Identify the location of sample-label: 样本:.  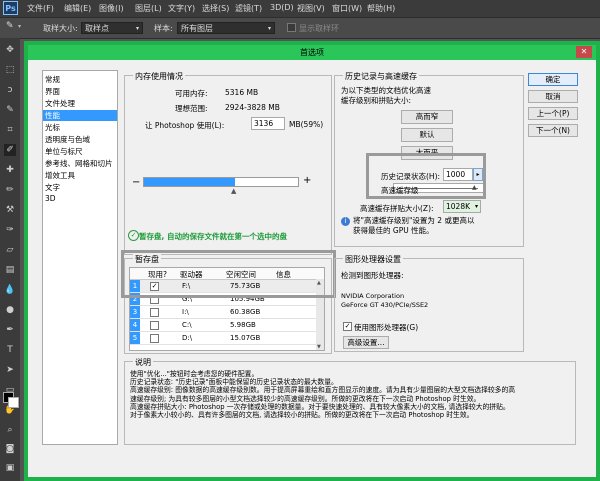
(163, 28).